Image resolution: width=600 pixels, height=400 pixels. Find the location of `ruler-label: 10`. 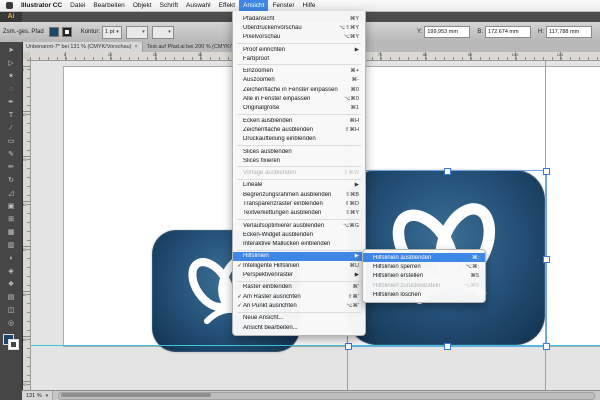

ruler-label: 10 is located at coordinates (110, 54).